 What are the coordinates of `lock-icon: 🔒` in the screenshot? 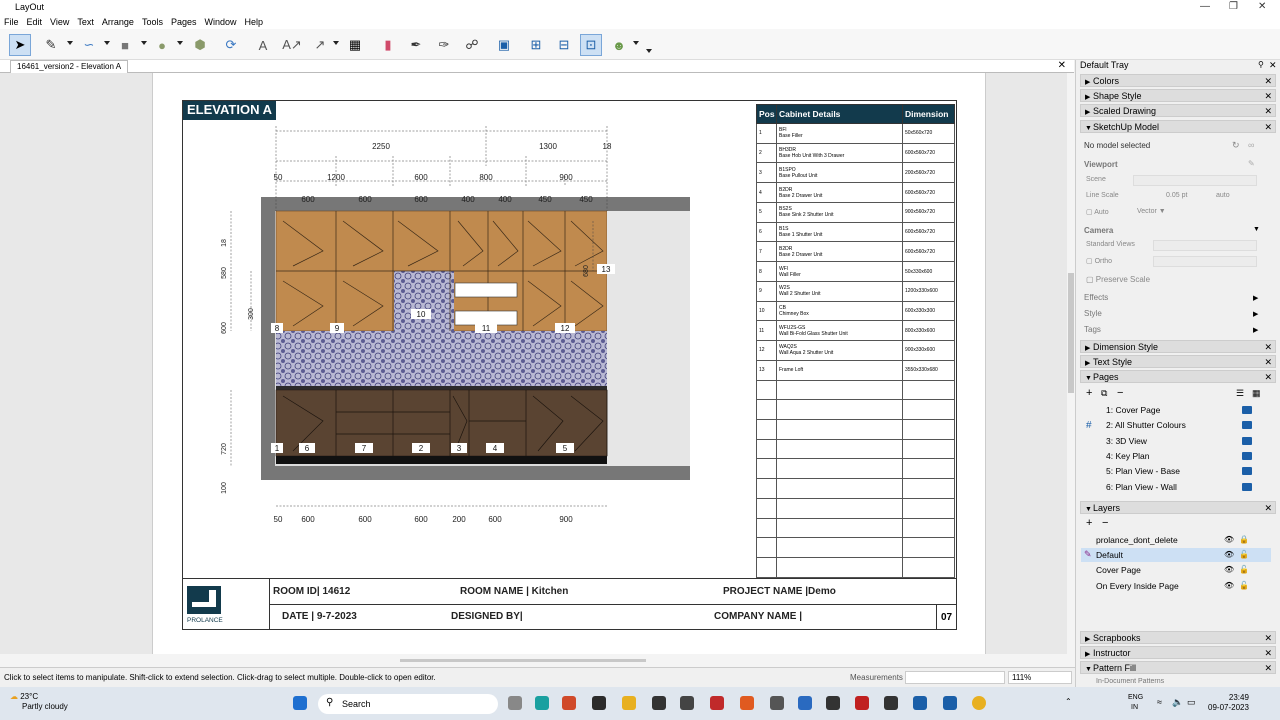 It's located at (1244, 539).